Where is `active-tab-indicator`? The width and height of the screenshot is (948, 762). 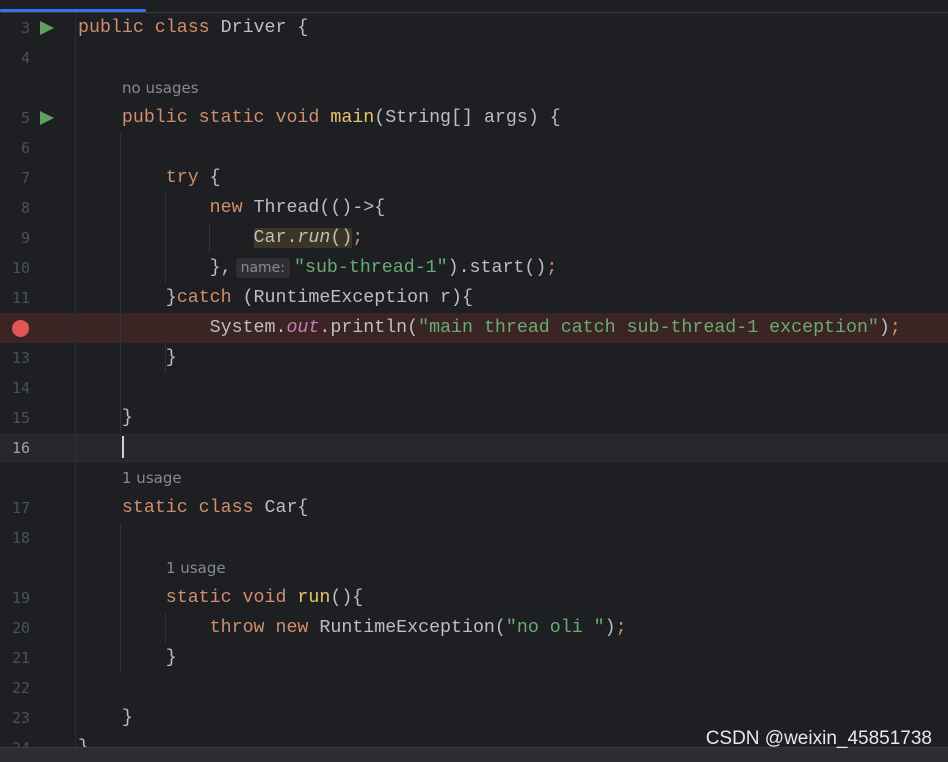 active-tab-indicator is located at coordinates (73, 10).